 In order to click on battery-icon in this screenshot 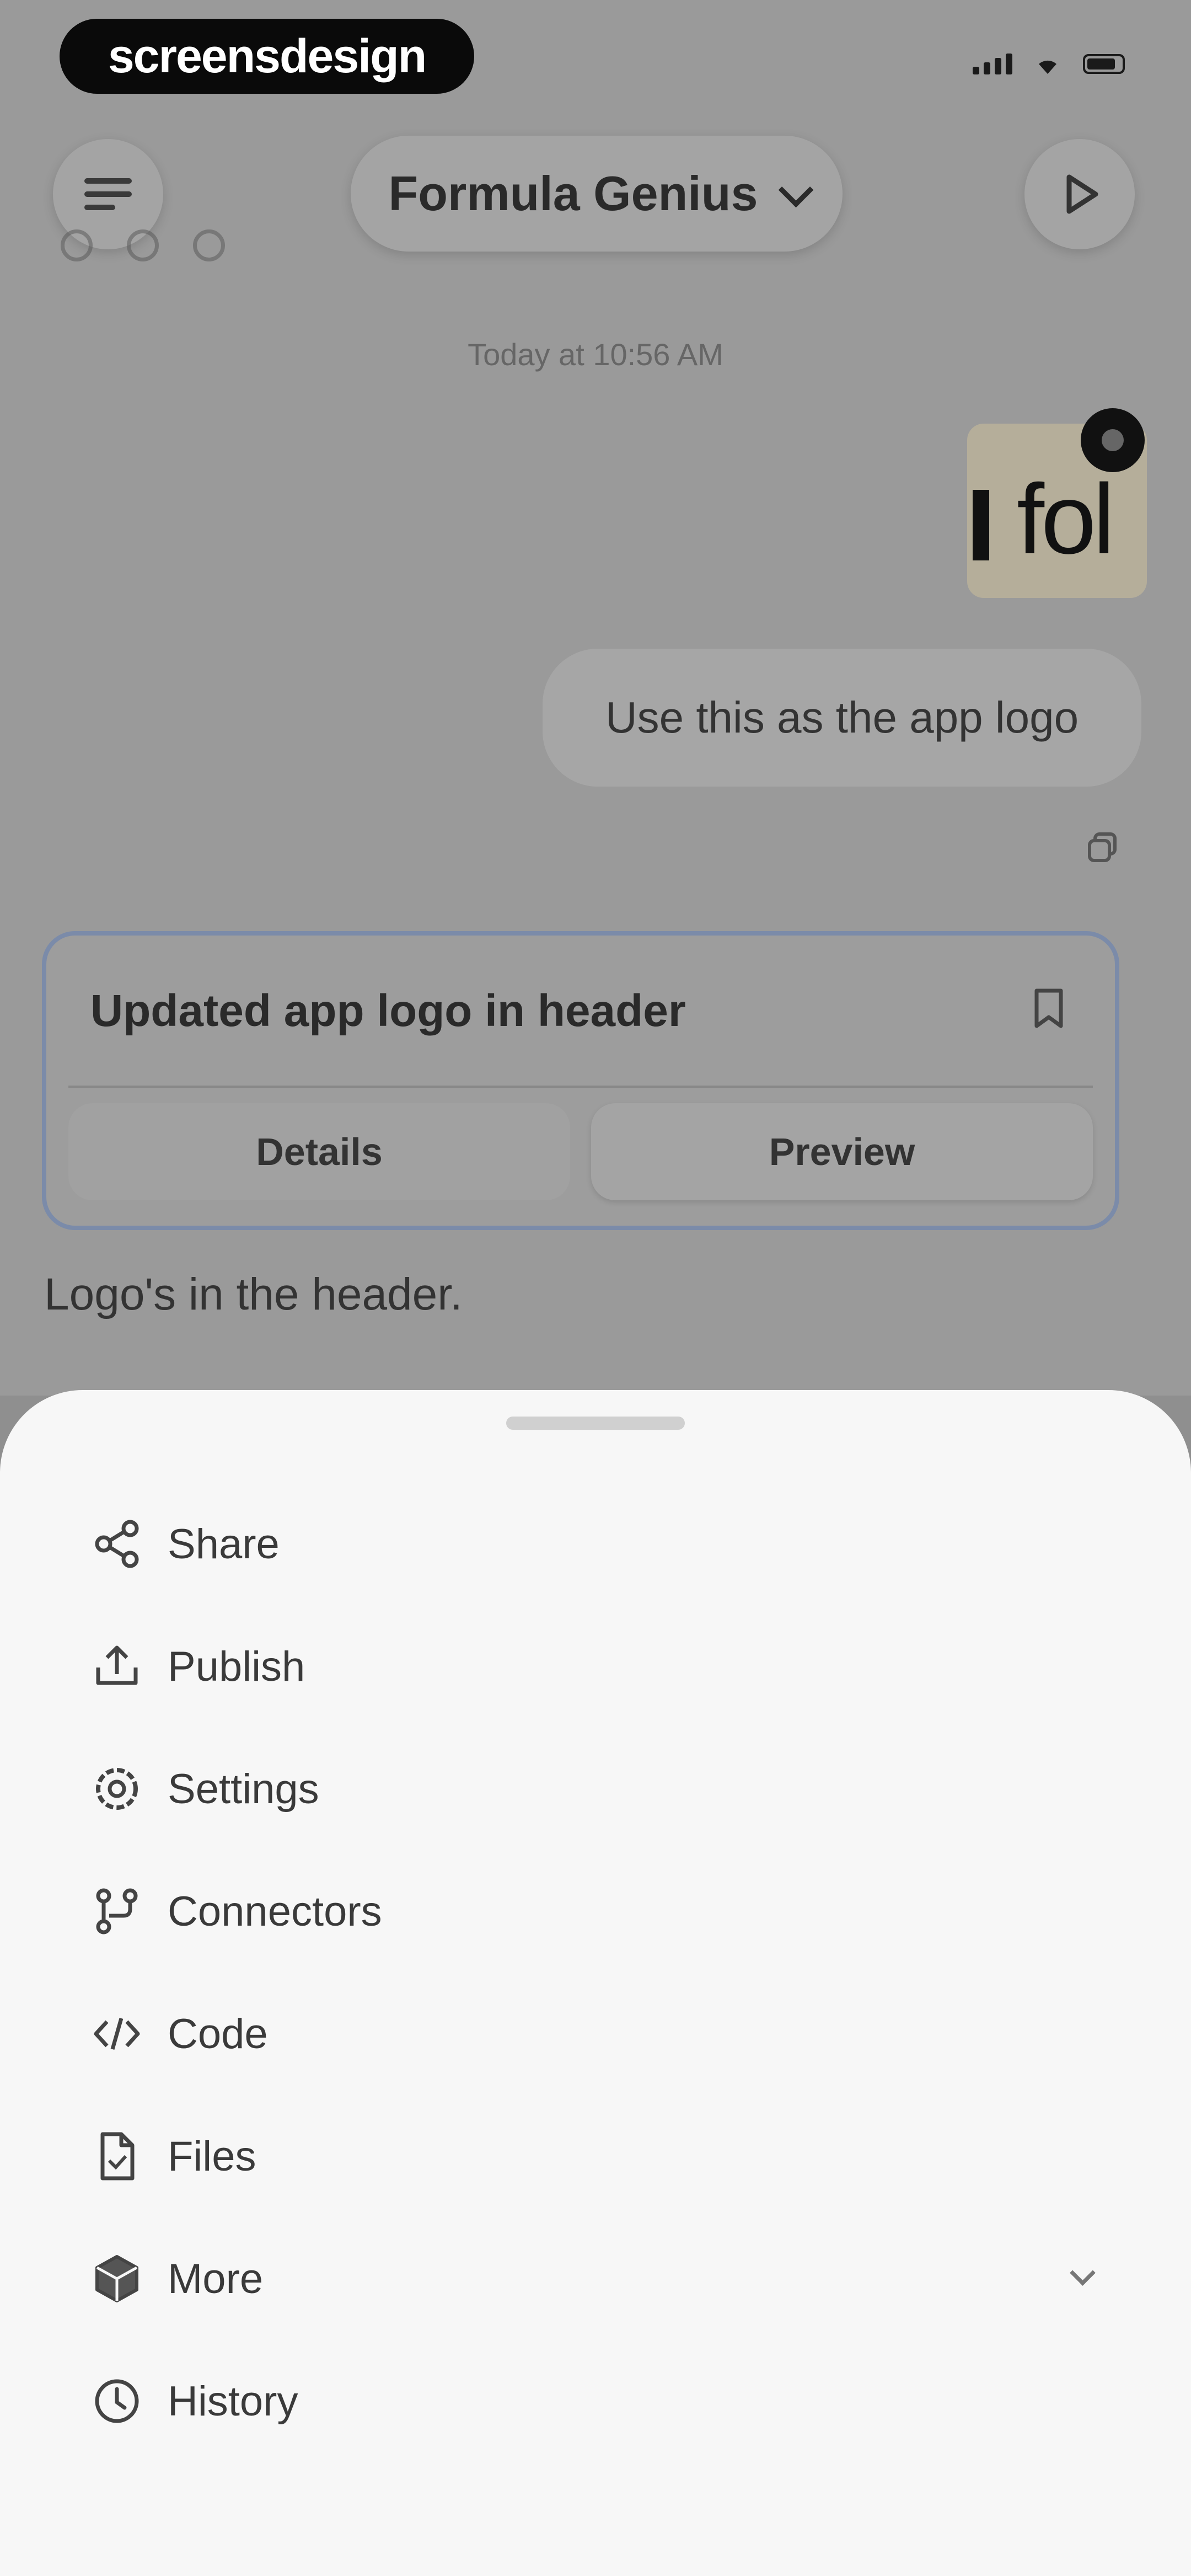, I will do `click(1104, 64)`.